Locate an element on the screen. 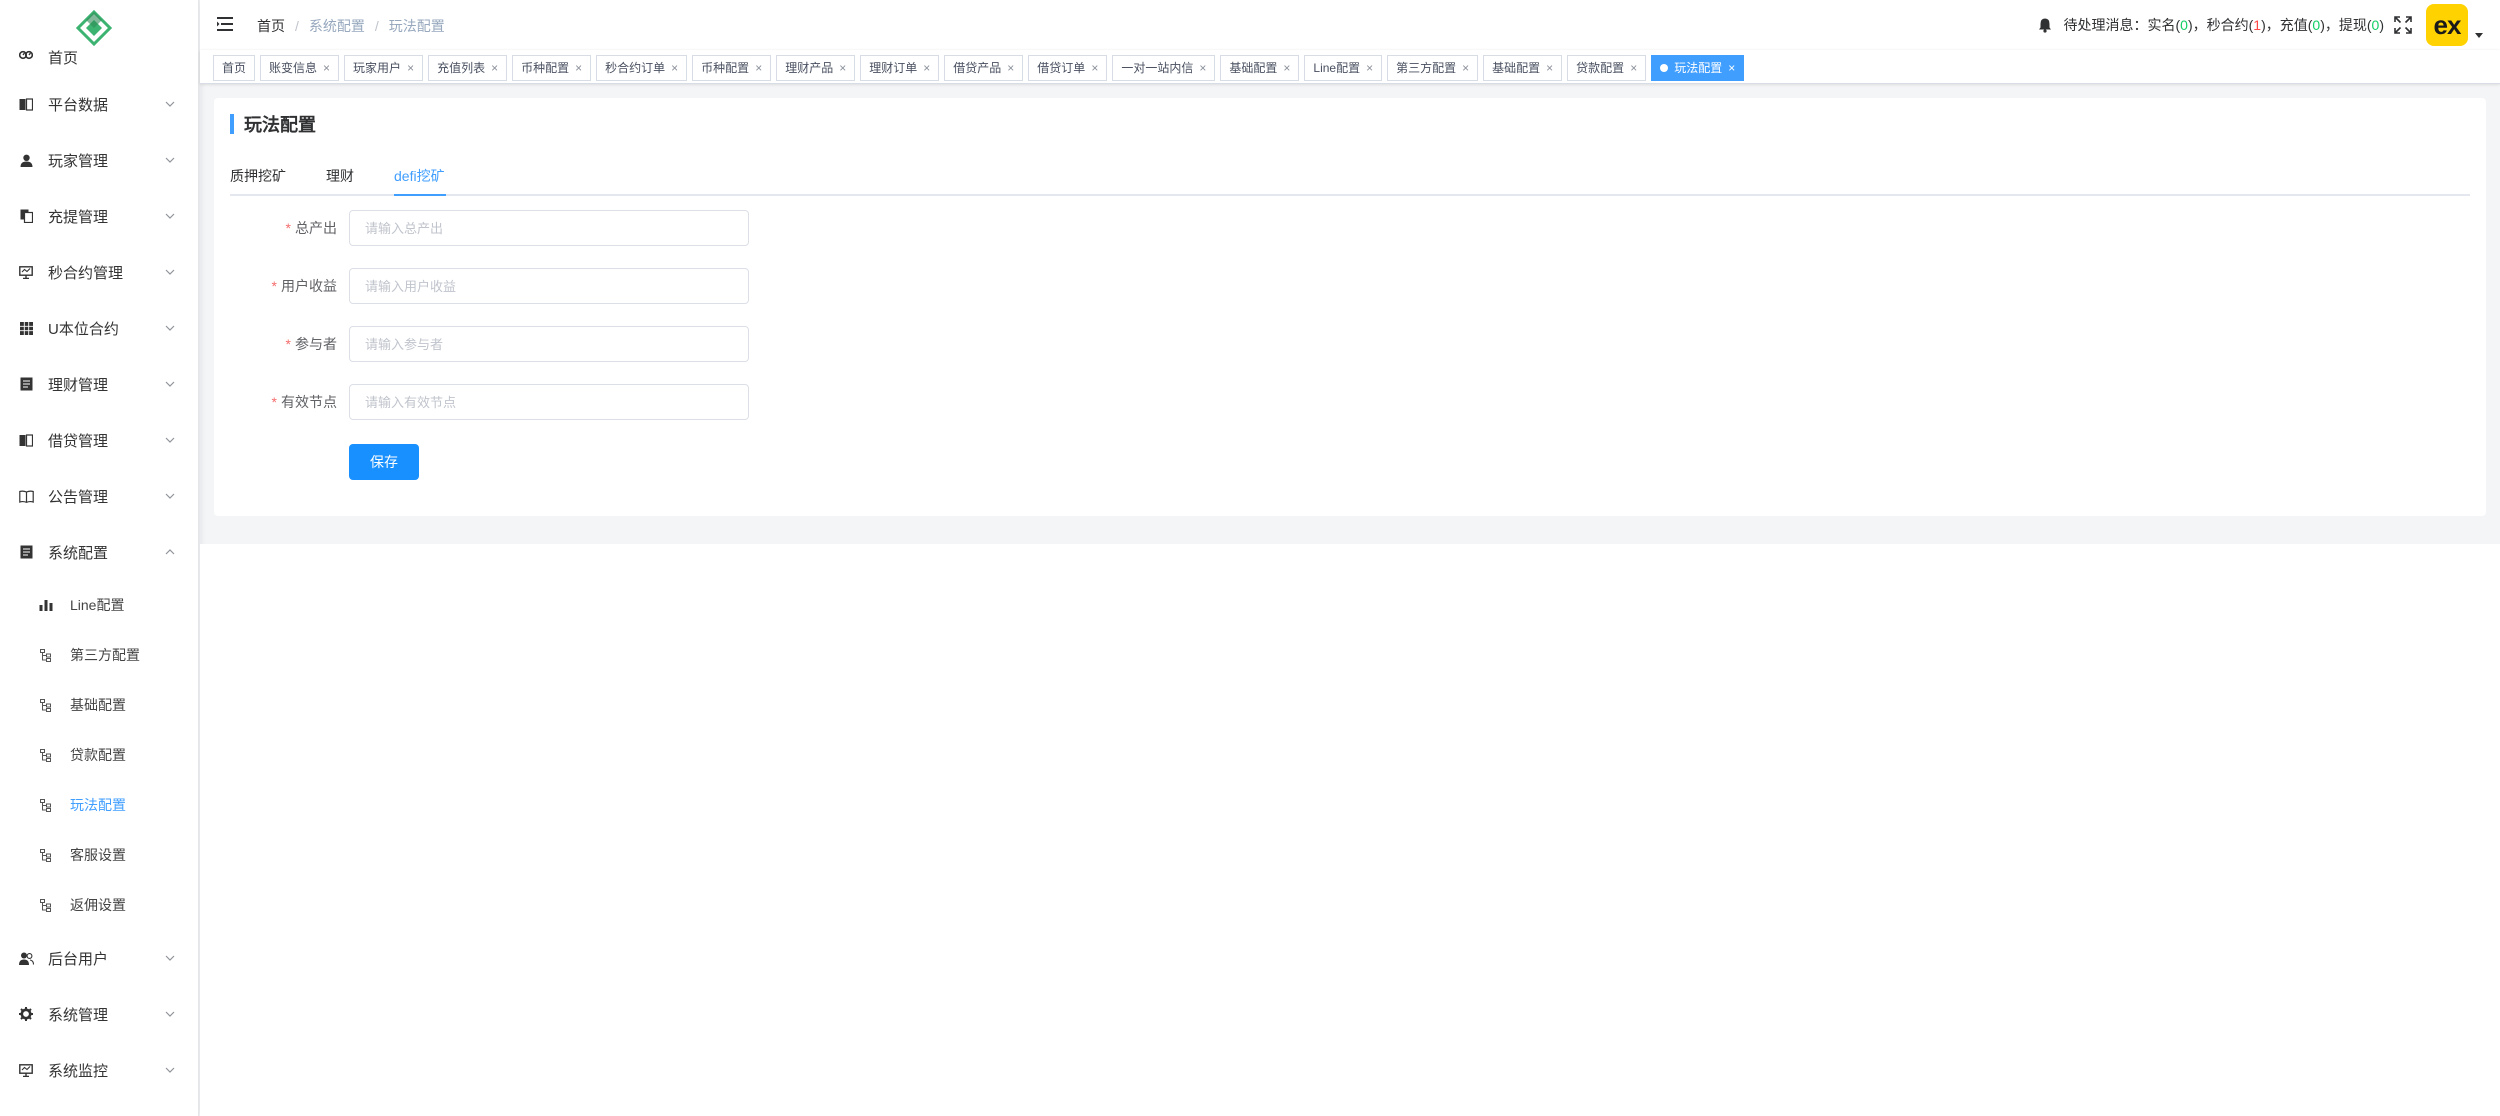 The width and height of the screenshot is (2500, 1116). tag-item: 借贷产品 × is located at coordinates (984, 68).